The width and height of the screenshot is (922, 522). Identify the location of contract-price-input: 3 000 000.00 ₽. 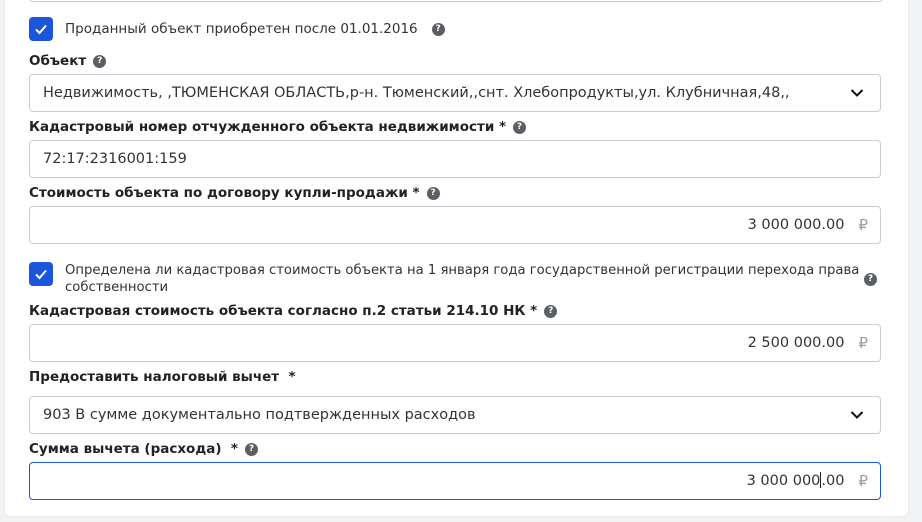
(455, 225).